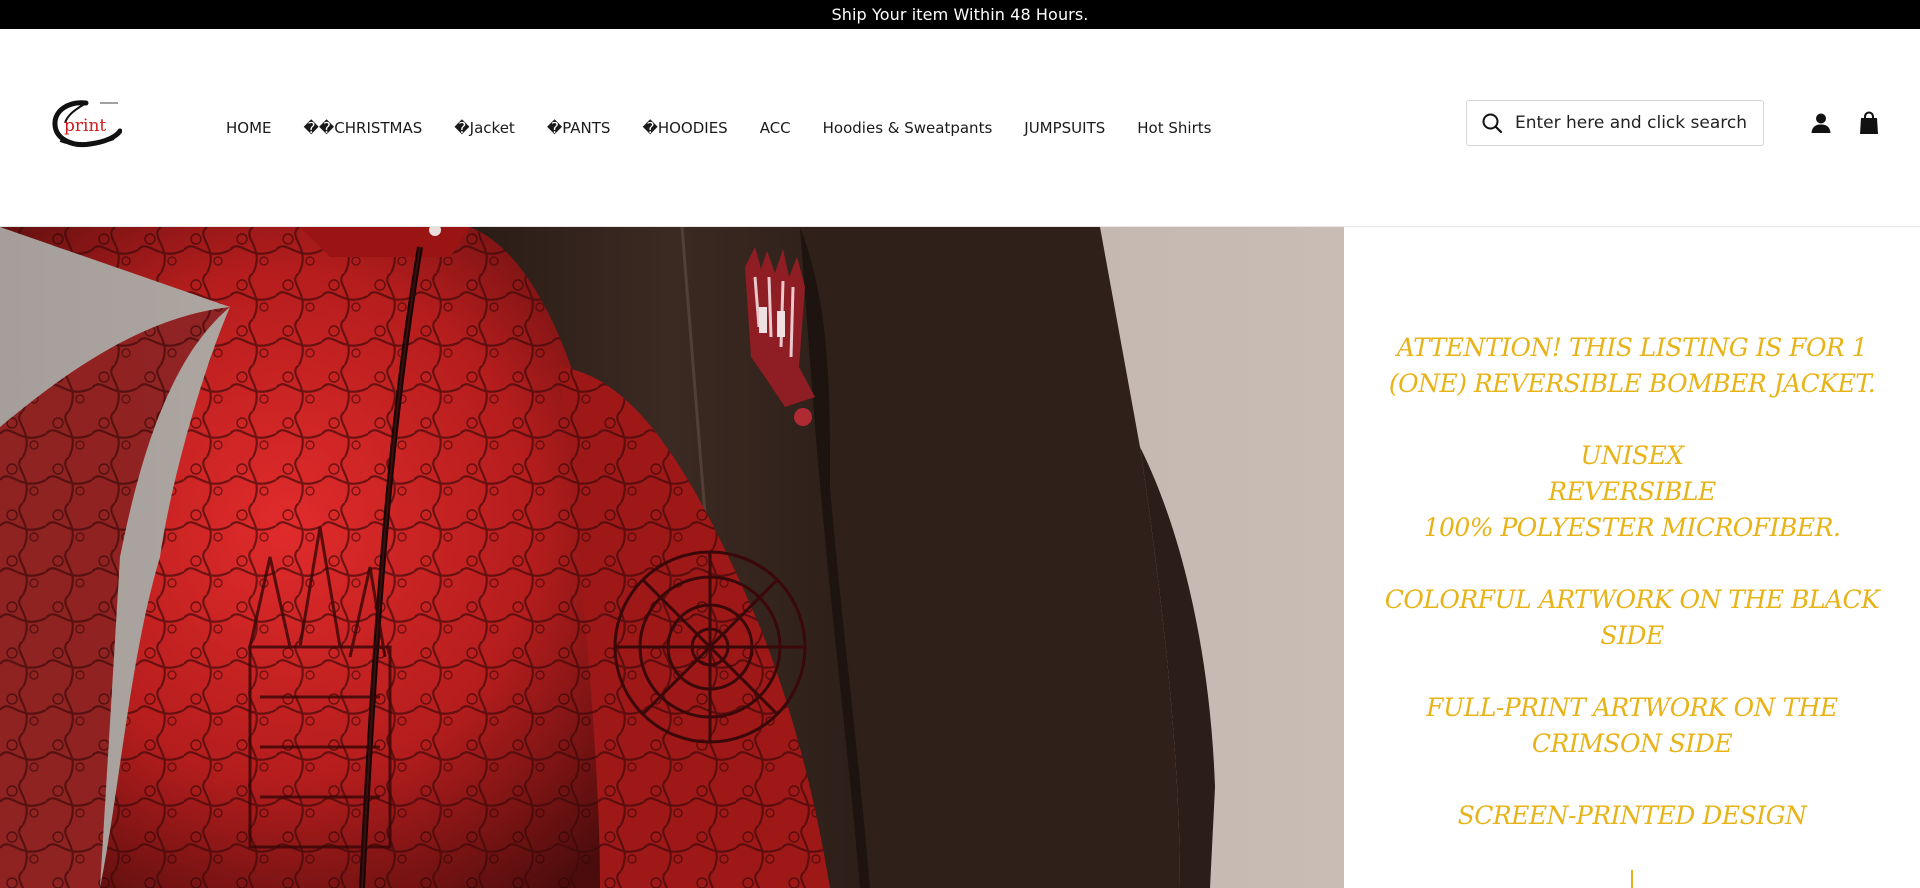 This screenshot has height=888, width=1920. What do you see at coordinates (1632, 617) in the screenshot?
I see `description-black-side: COLORFUL ARTWORK ON THE BLACK SIDE` at bounding box center [1632, 617].